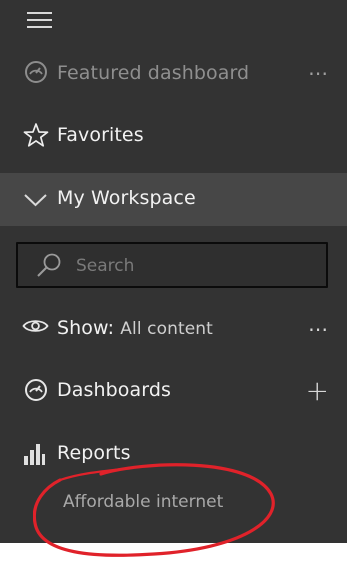 This screenshot has height=568, width=347. What do you see at coordinates (172, 265) in the screenshot?
I see `search-input: Search` at bounding box center [172, 265].